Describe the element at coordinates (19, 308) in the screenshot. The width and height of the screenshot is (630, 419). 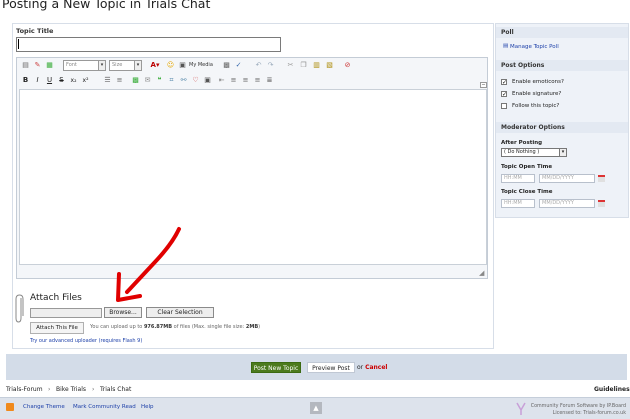
I see `paperclip-icon` at that location.